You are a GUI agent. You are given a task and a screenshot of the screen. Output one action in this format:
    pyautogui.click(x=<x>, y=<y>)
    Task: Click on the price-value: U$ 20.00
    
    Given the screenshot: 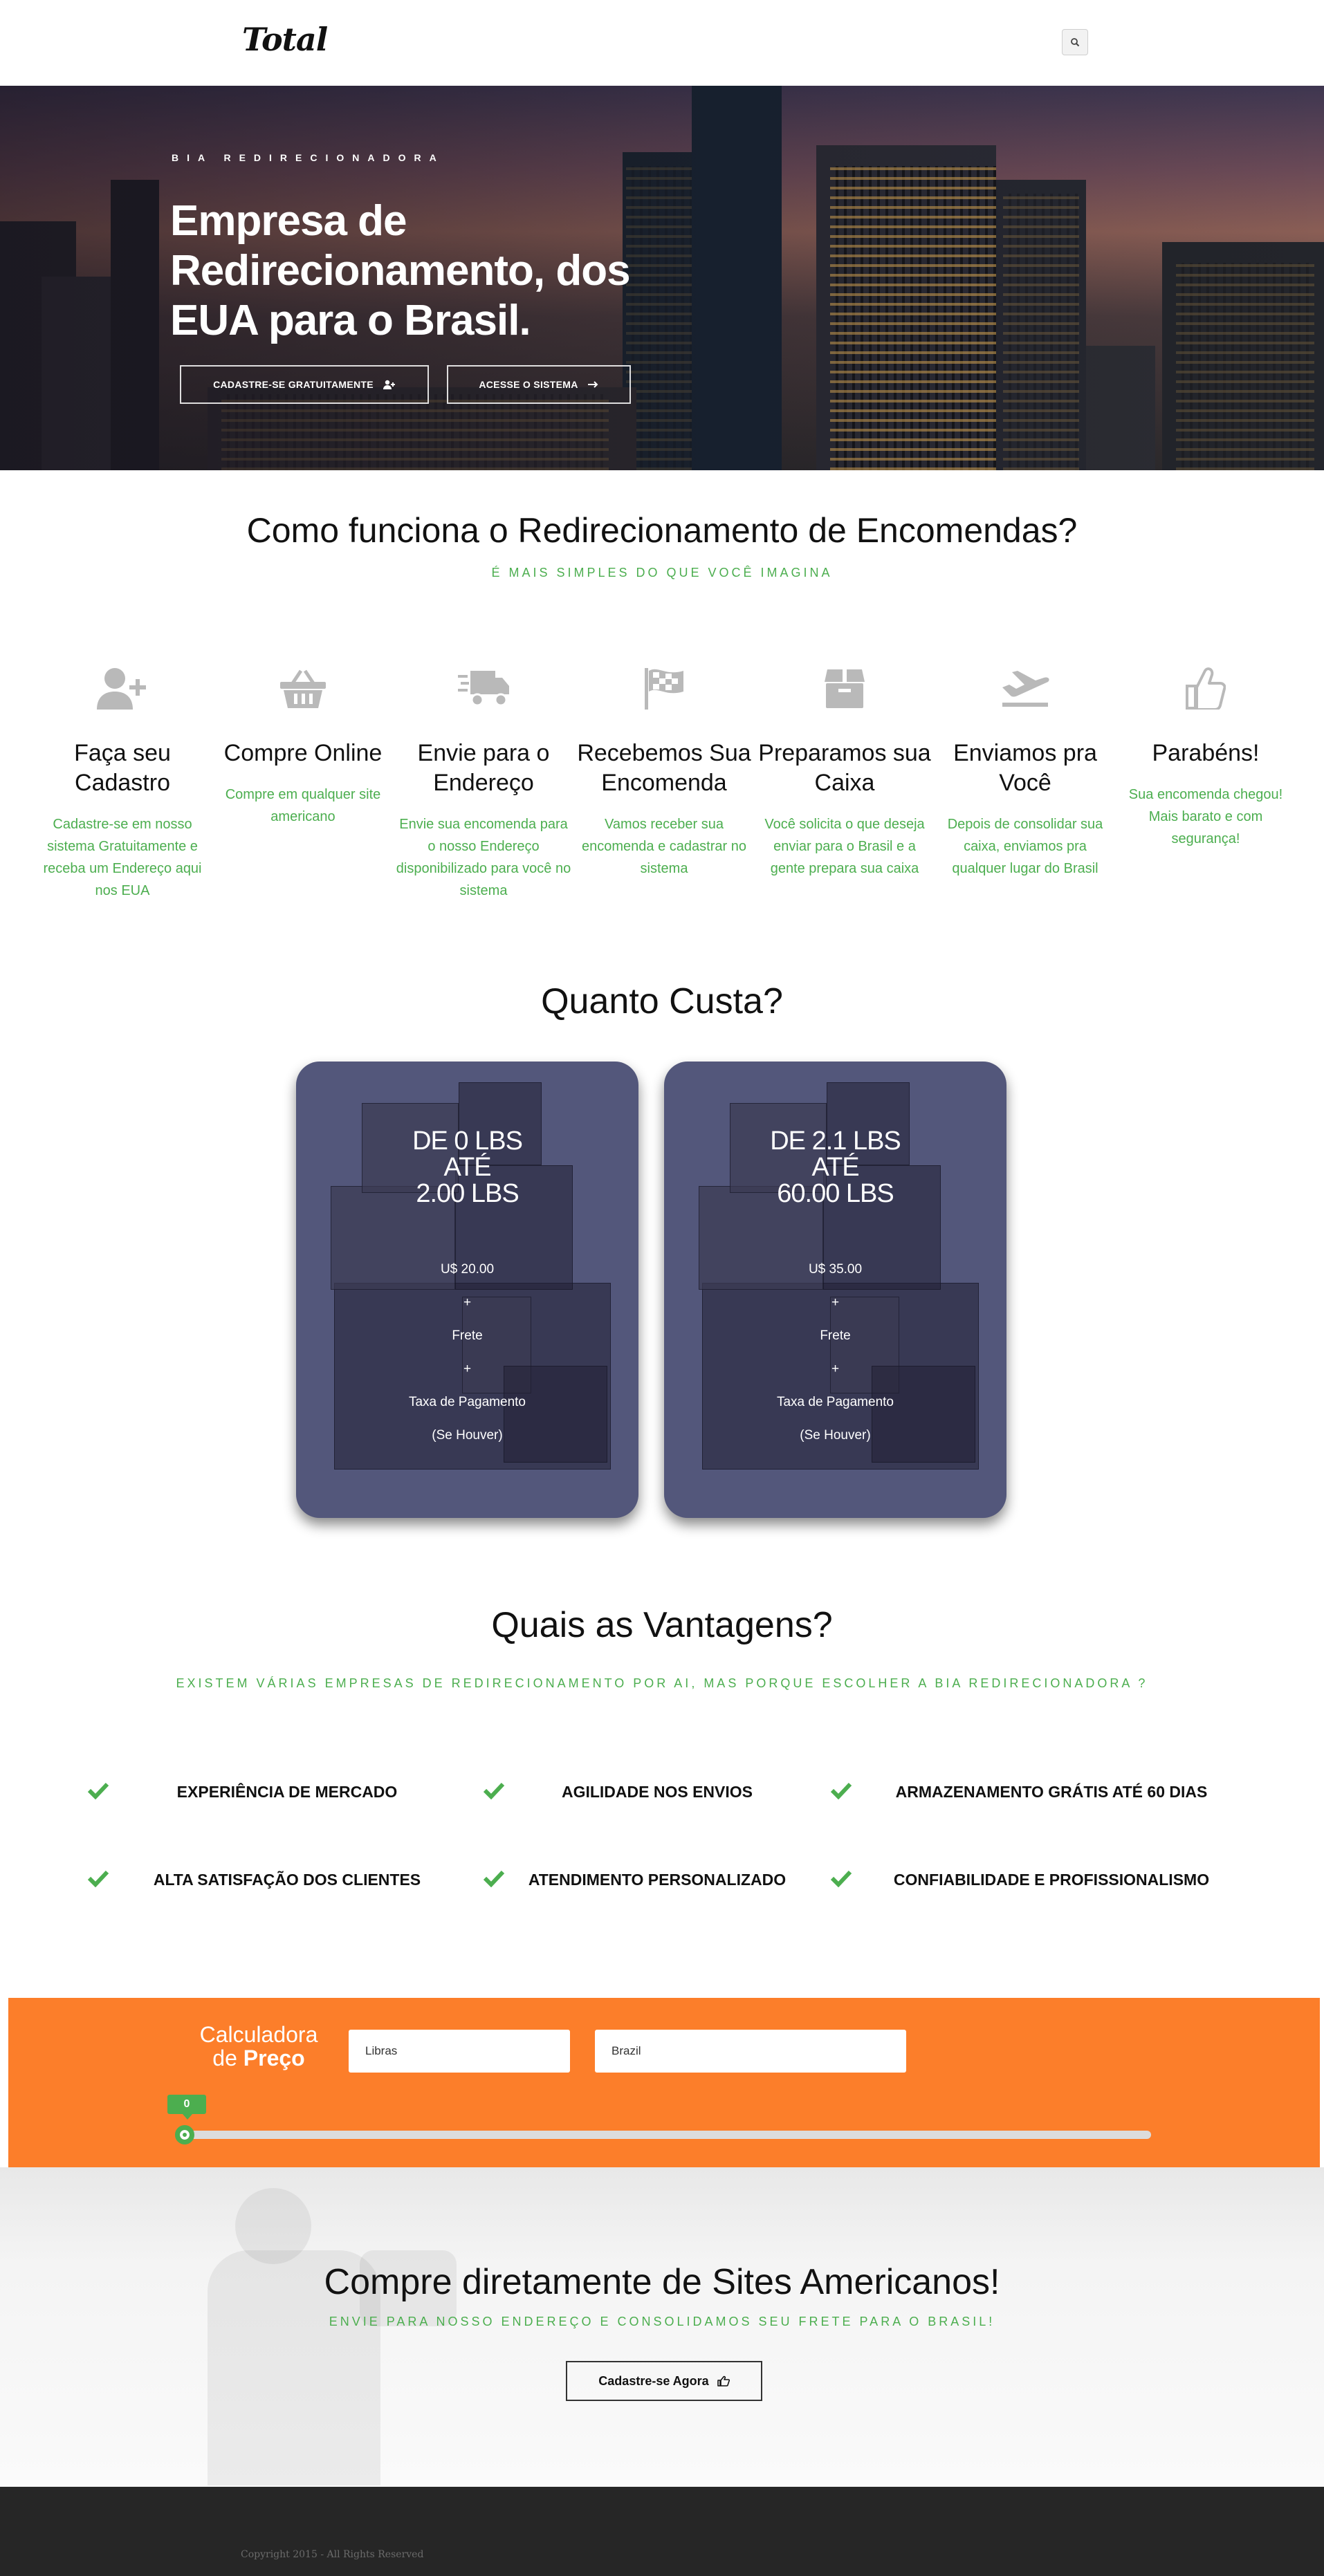 What is the action you would take?
    pyautogui.click(x=467, y=1270)
    